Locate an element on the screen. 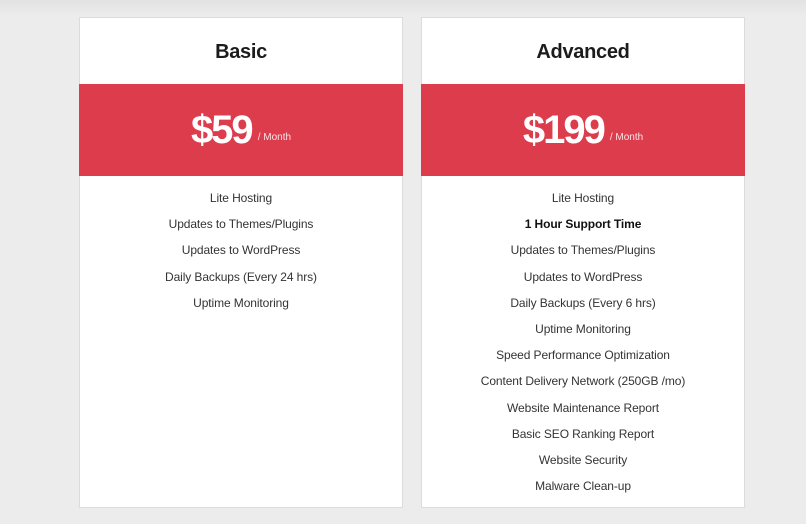 Image resolution: width=806 pixels, height=524 pixels. feature-item: Daily Backups (Every 24 hrs) is located at coordinates (241, 276).